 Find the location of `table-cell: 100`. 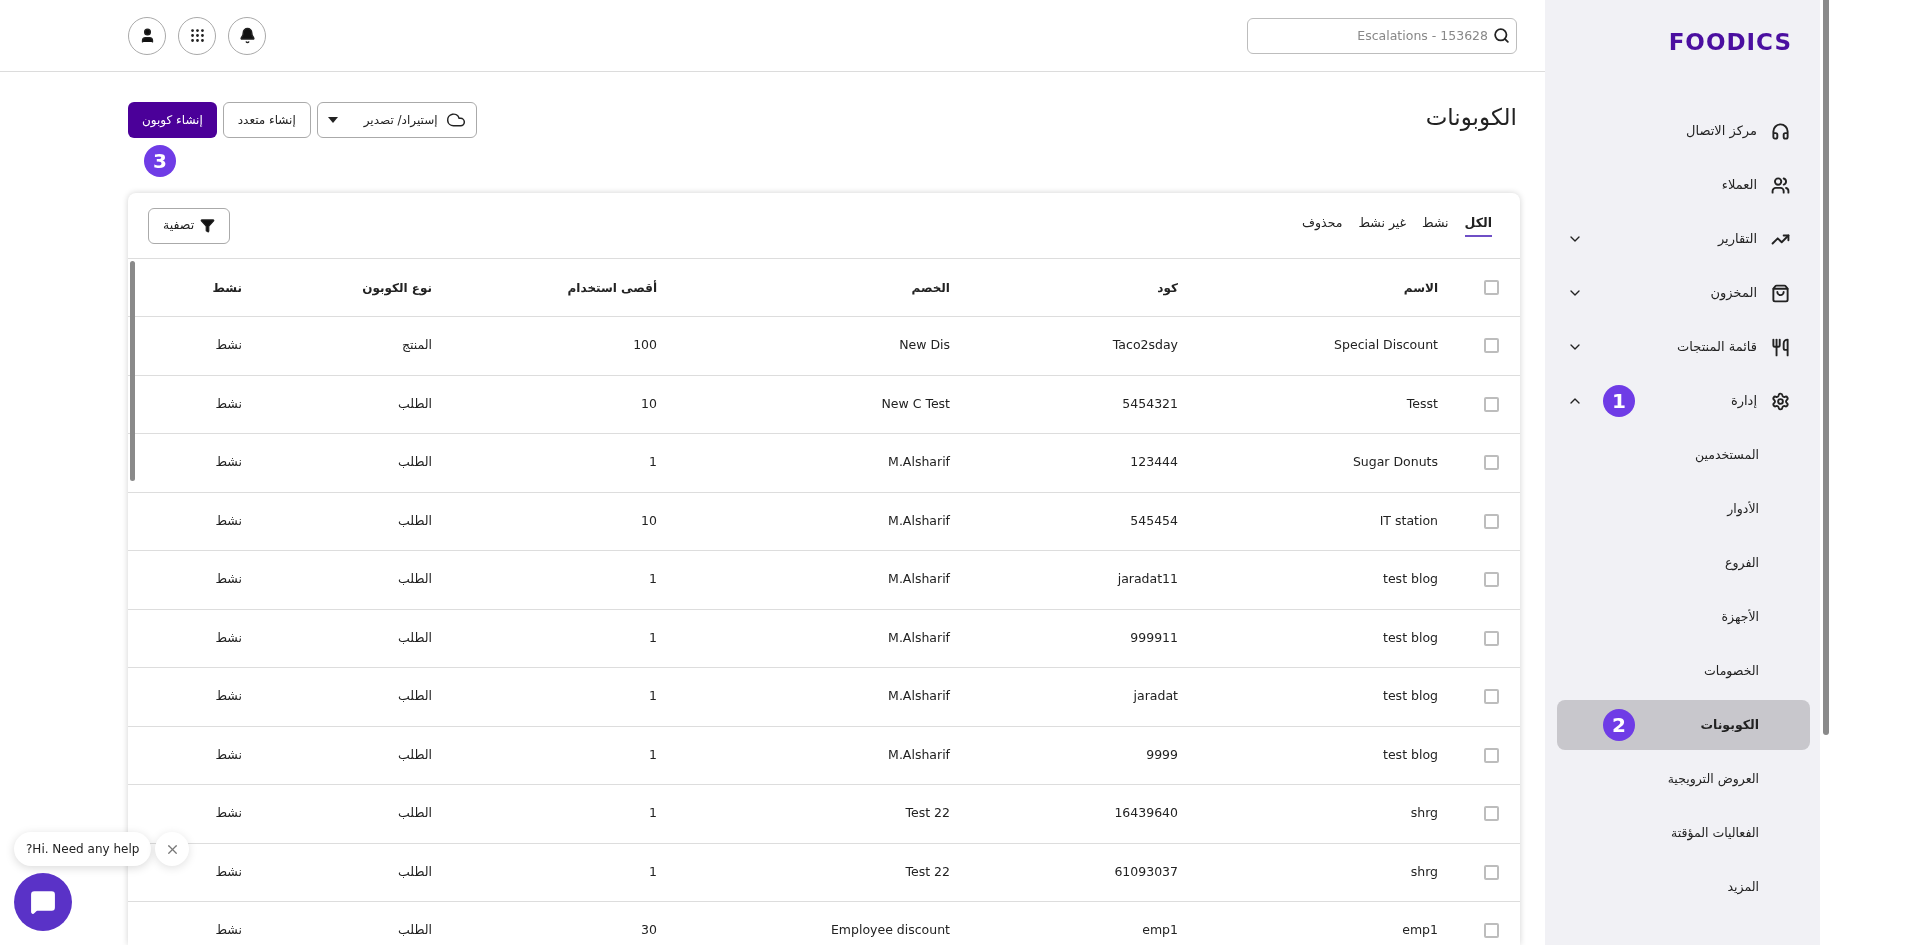

table-cell: 100 is located at coordinates (645, 345).